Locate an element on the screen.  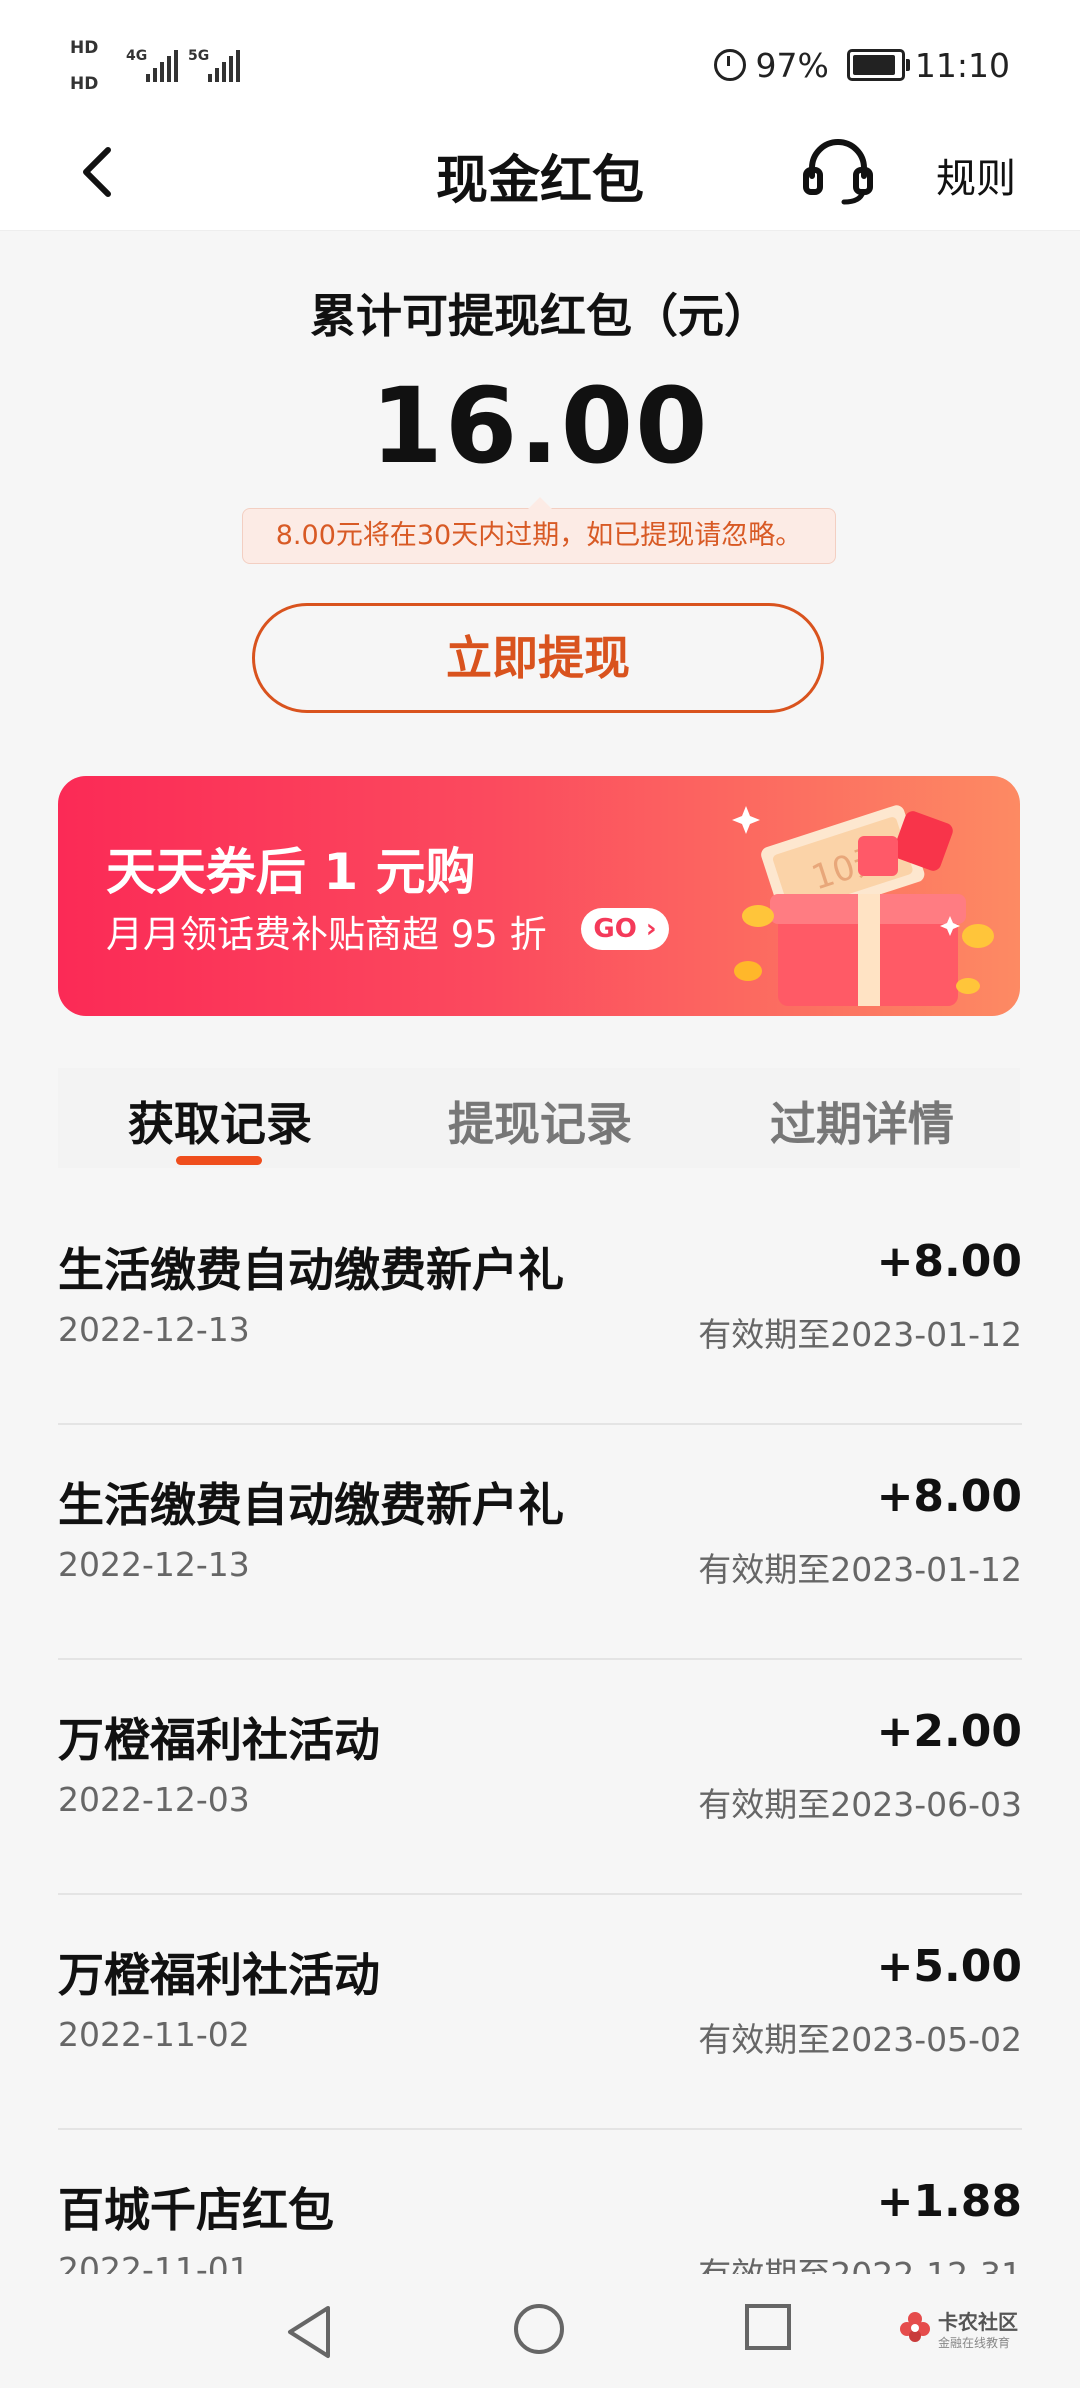
hd-badge-2: HD is located at coordinates (84, 84).